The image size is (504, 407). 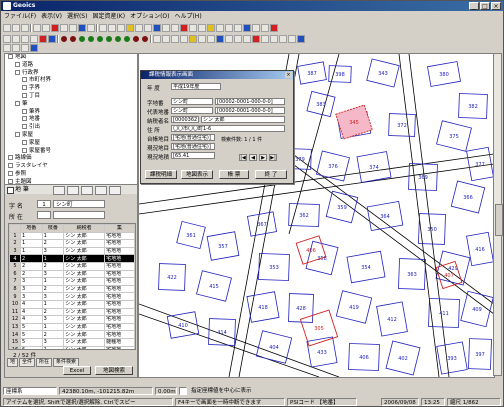 What do you see at coordinates (71, 96) in the screenshot?
I see `tree-item: 丁目` at bounding box center [71, 96].